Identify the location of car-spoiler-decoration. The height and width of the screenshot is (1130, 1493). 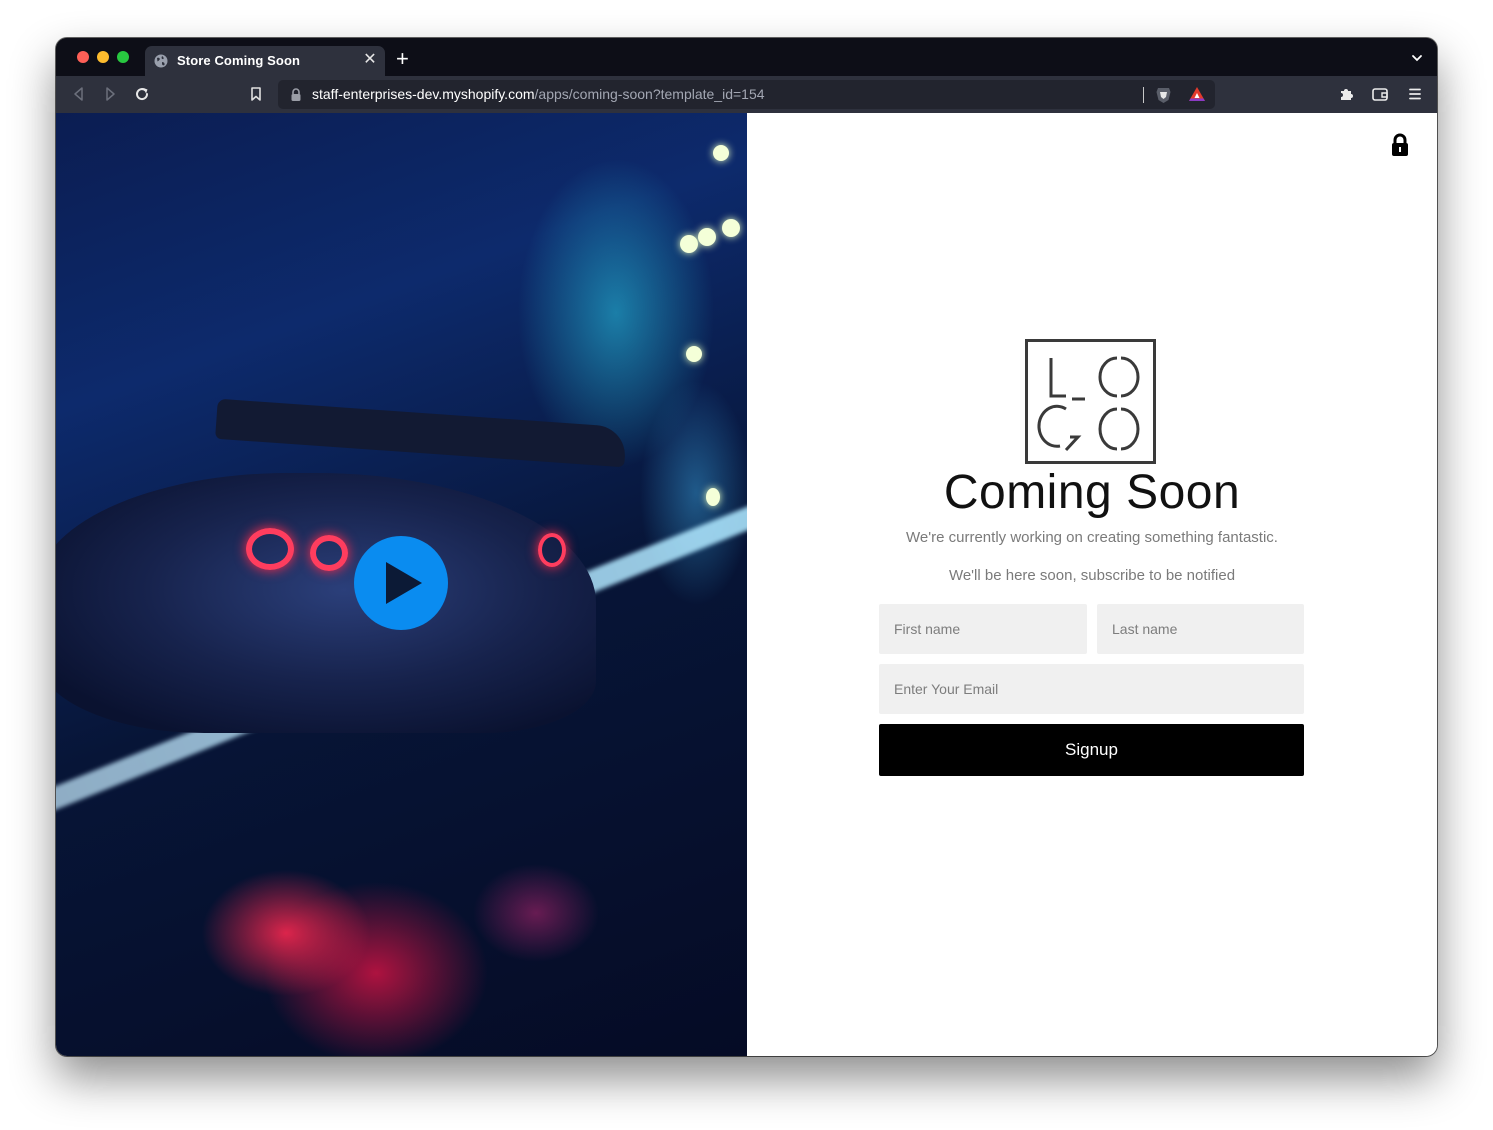
(421, 433).